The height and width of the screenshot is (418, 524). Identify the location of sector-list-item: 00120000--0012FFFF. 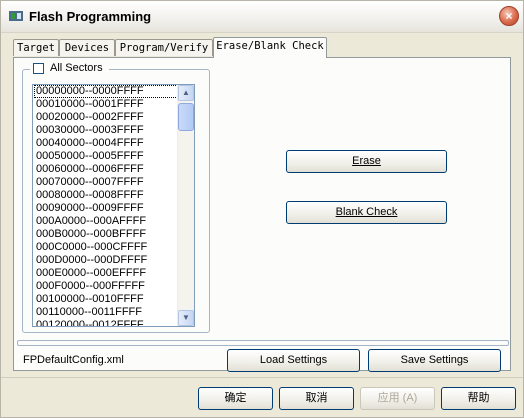
(106, 322).